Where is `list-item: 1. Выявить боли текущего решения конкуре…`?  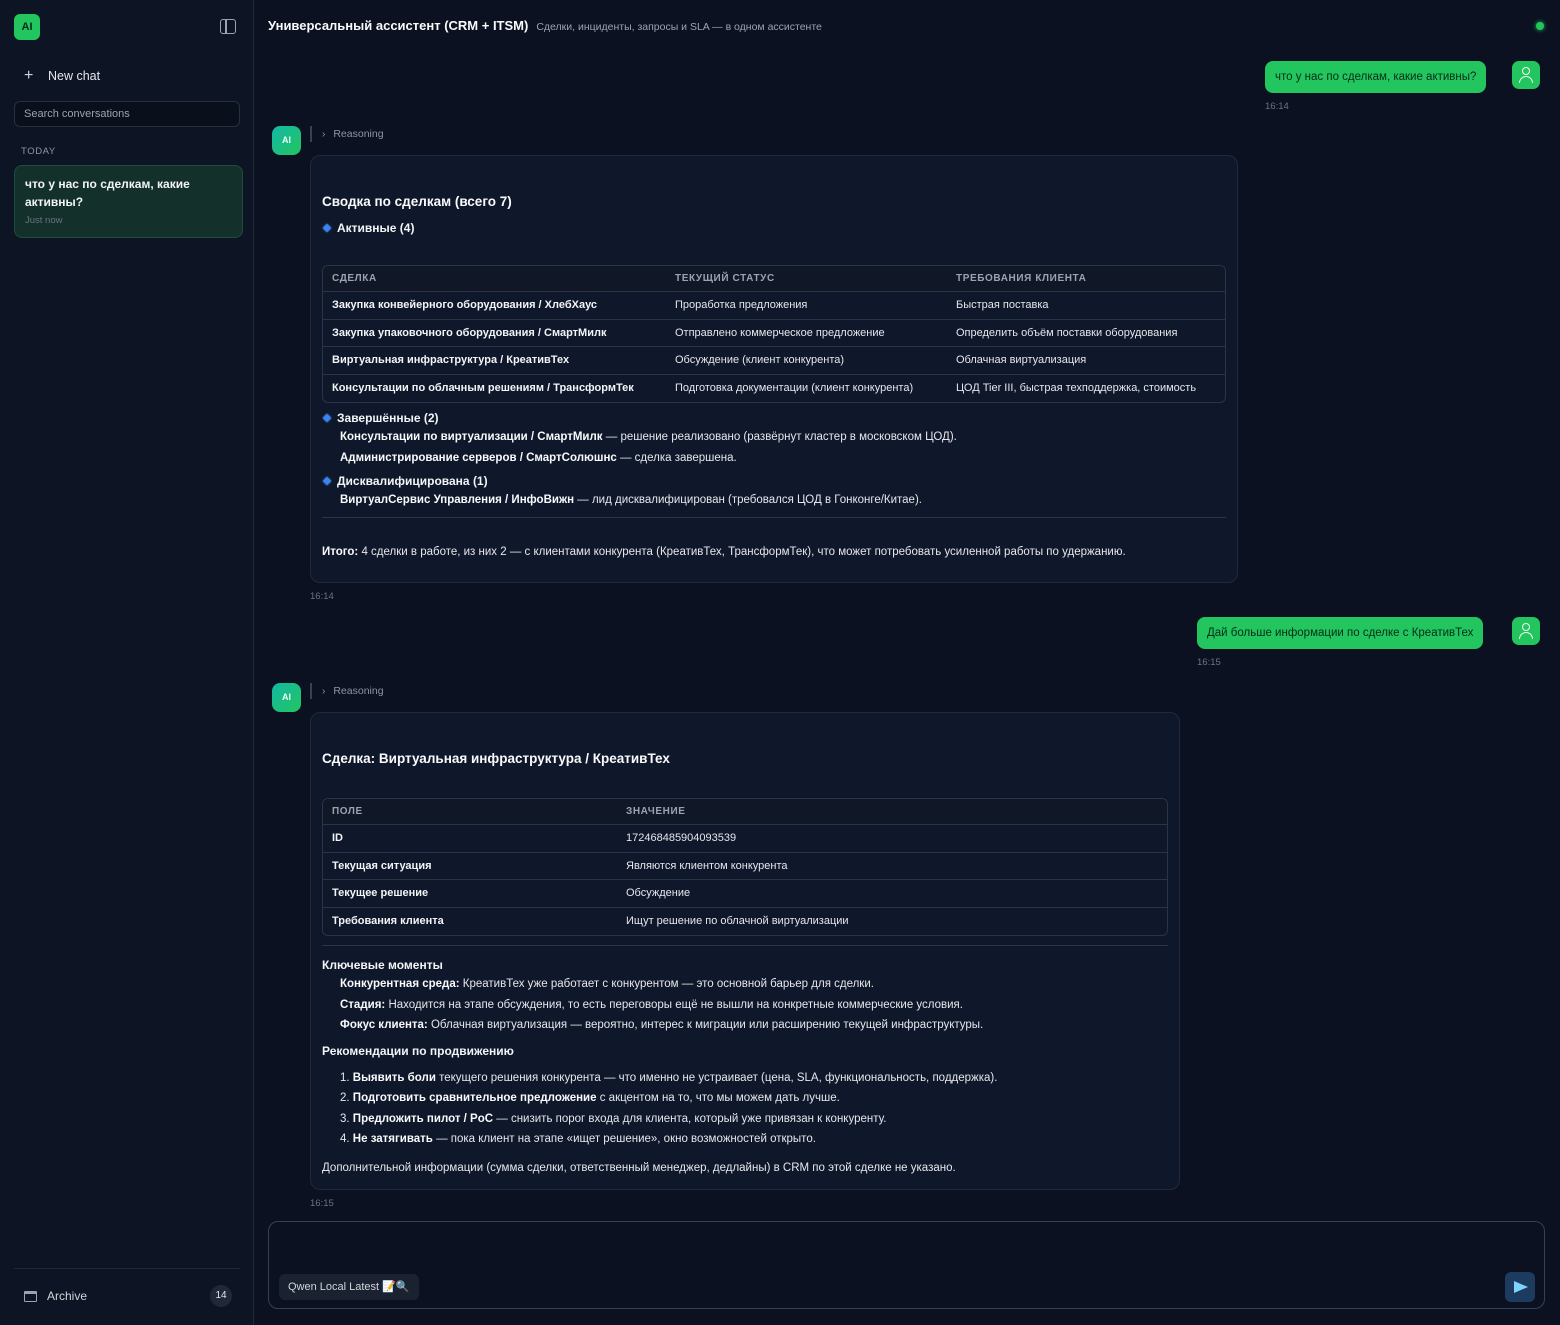 list-item: 1. Выявить боли текущего решения конкуре… is located at coordinates (669, 1077).